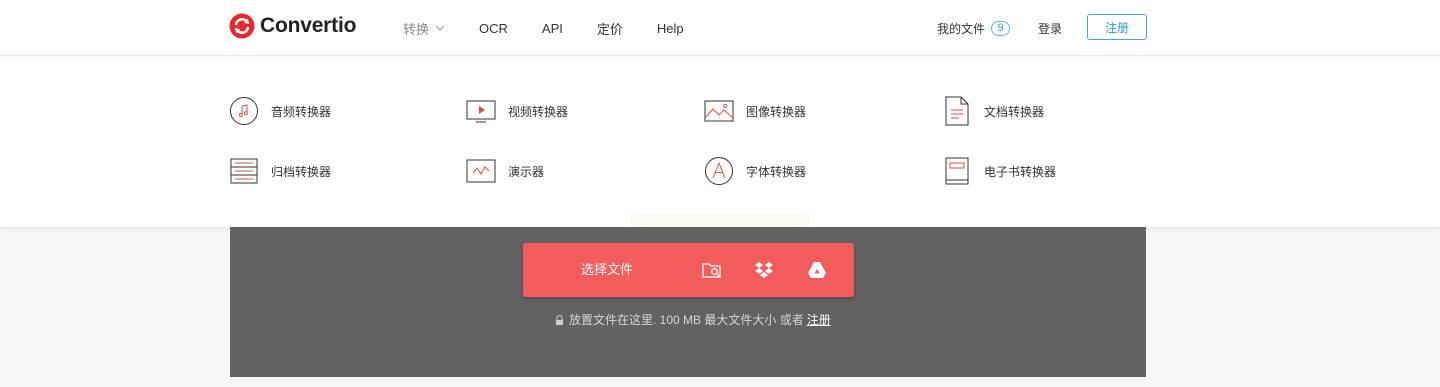 This screenshot has height=387, width=1440. I want to click on menu-label: 文档转换器, so click(1014, 111).